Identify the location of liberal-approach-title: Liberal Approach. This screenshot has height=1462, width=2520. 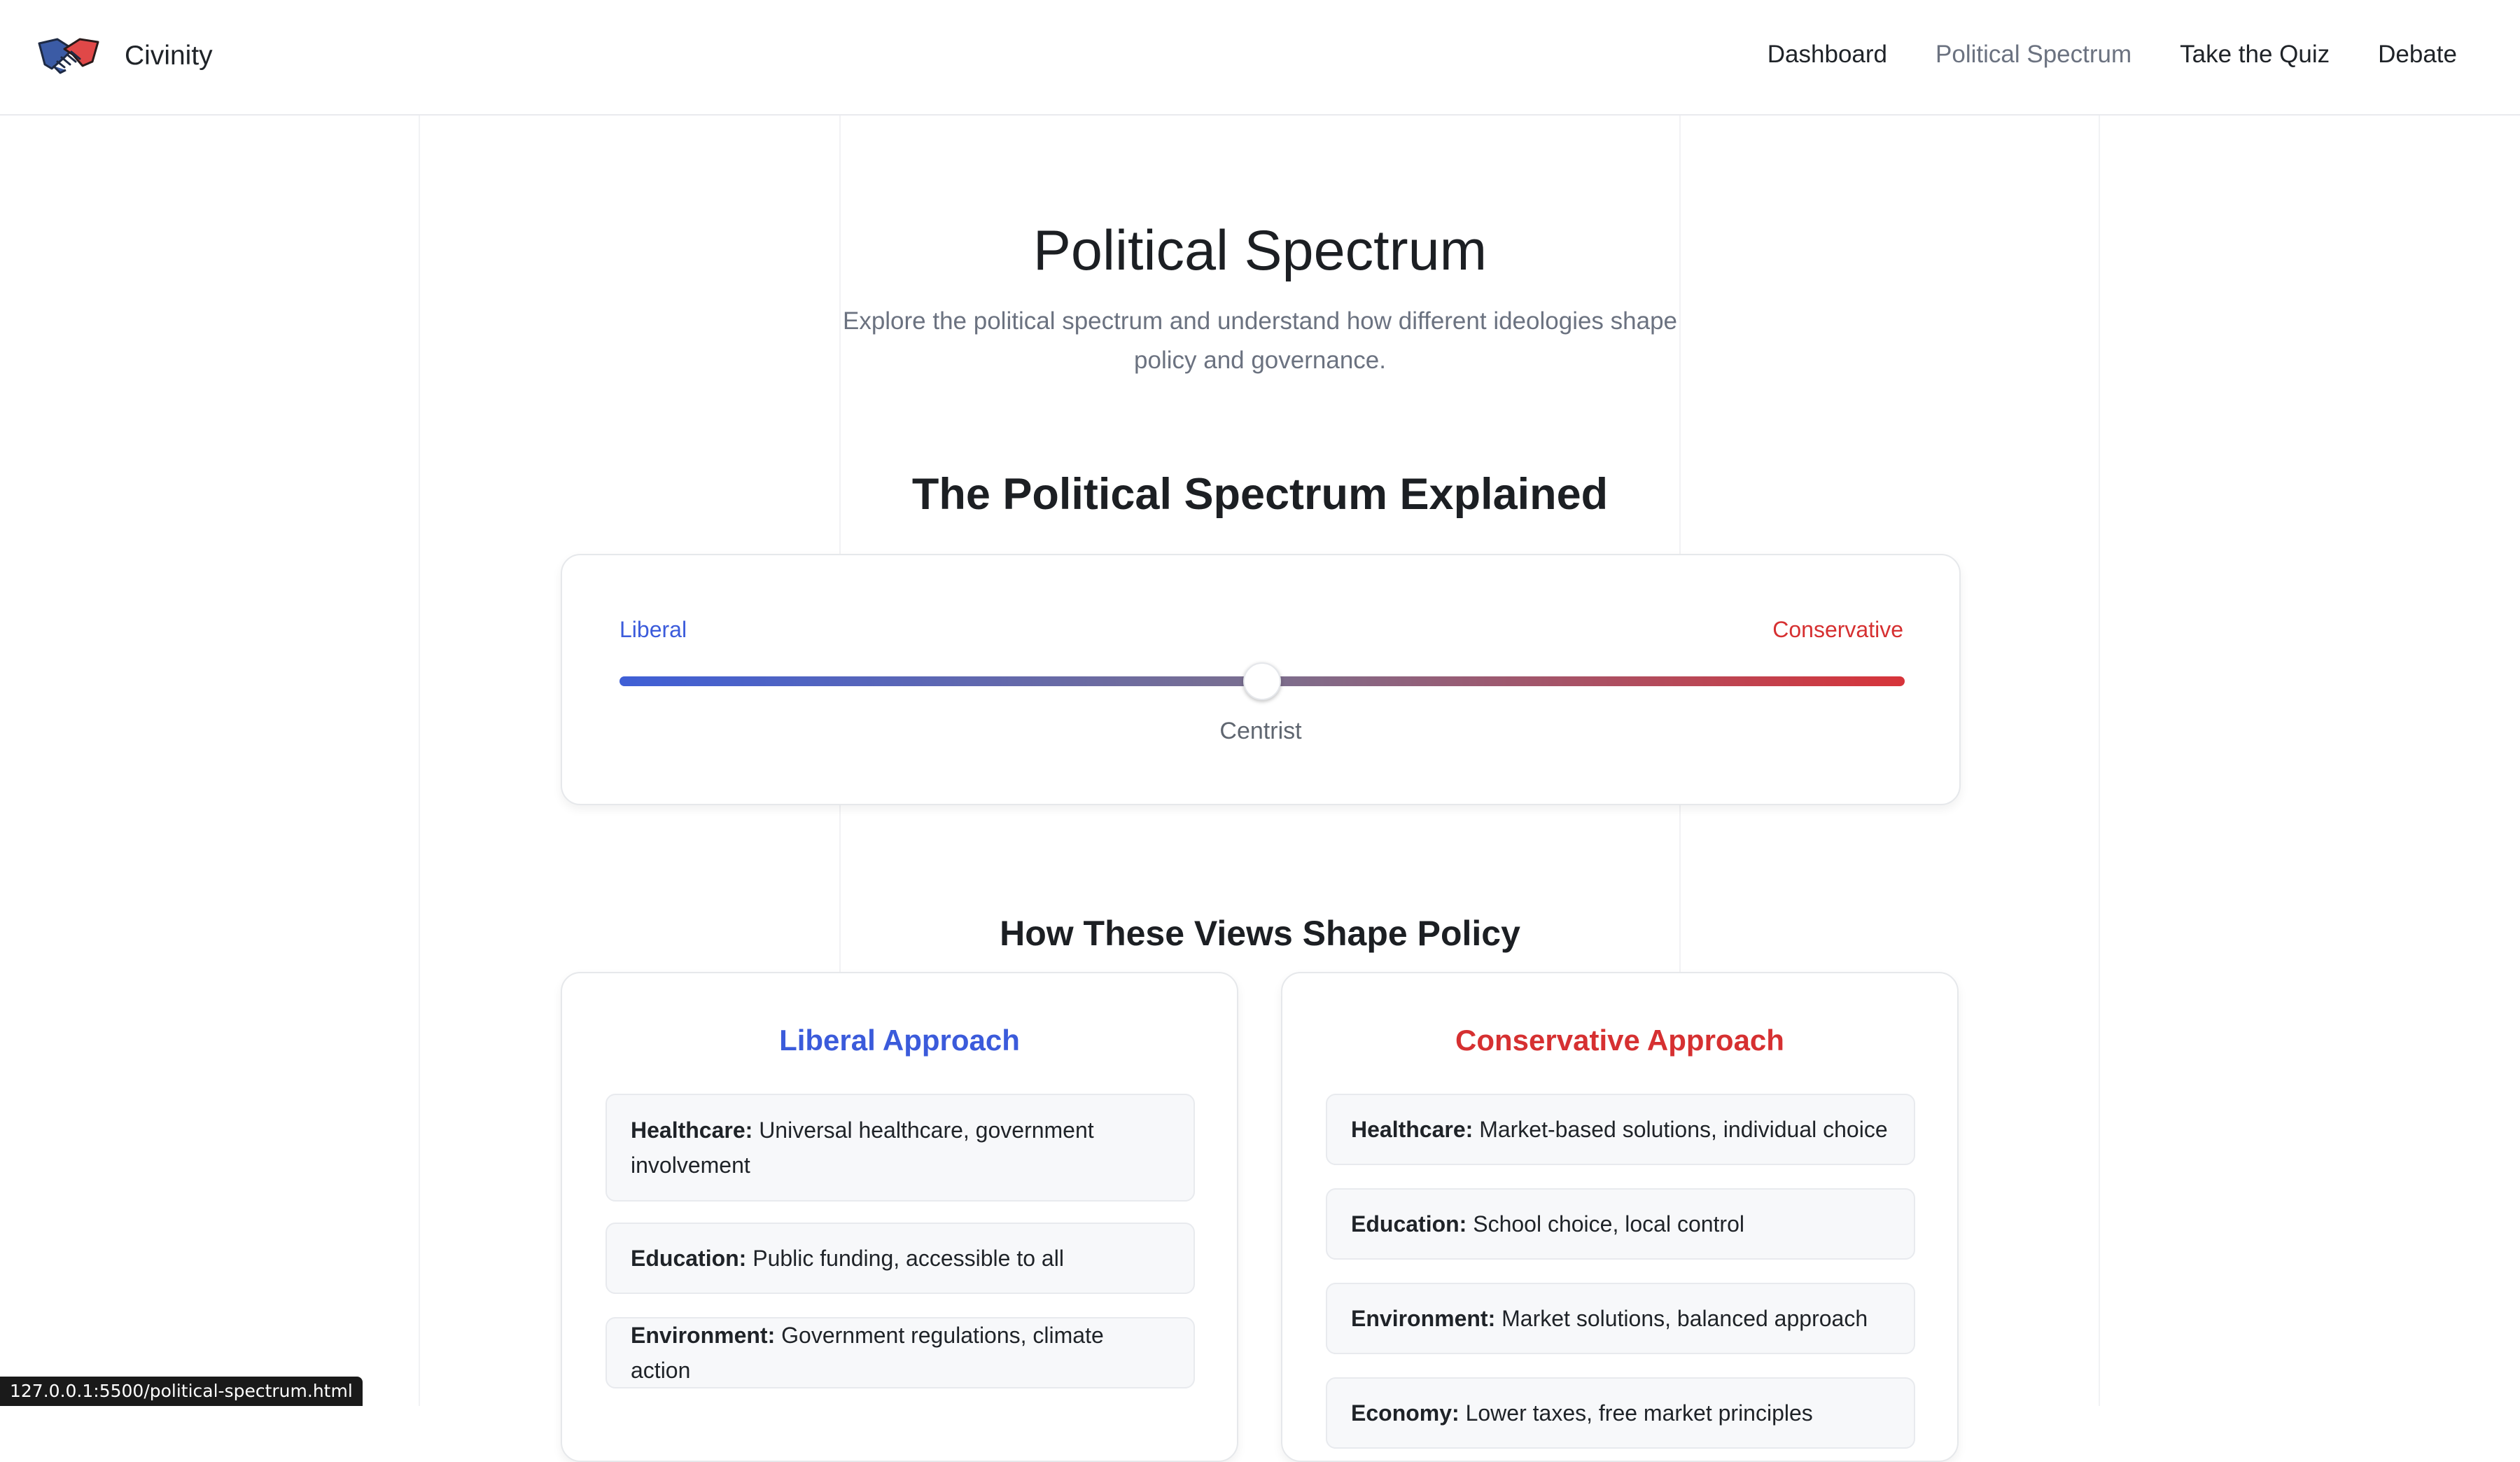
(899, 1040).